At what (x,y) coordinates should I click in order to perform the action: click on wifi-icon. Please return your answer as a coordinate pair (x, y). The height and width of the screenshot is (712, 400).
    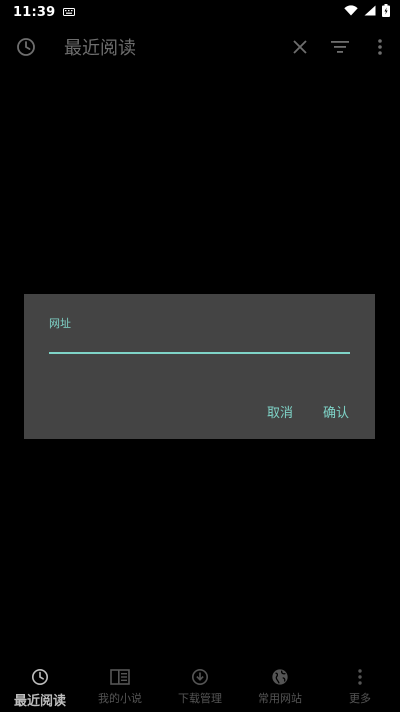
    Looking at the image, I should click on (351, 12).